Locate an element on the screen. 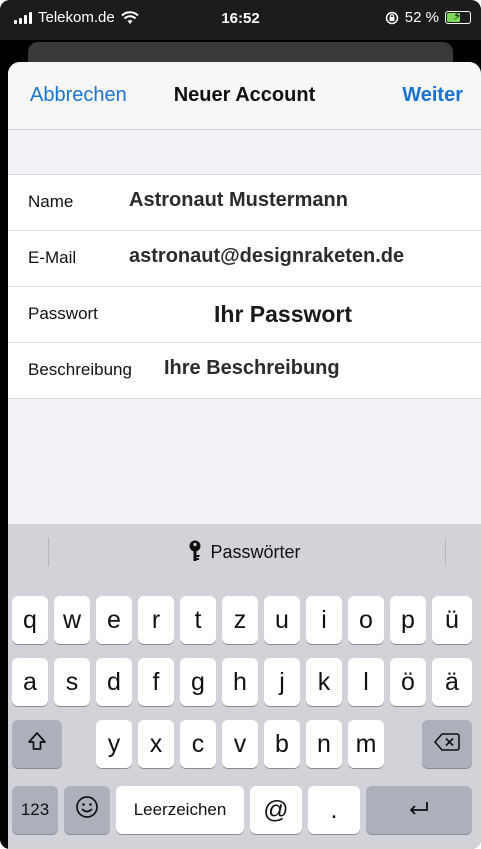  backspace-icon is located at coordinates (447, 744).